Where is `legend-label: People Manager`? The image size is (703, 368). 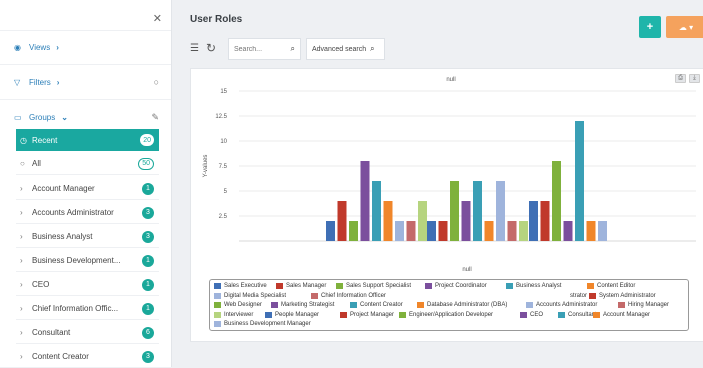 legend-label: People Manager is located at coordinates (297, 314).